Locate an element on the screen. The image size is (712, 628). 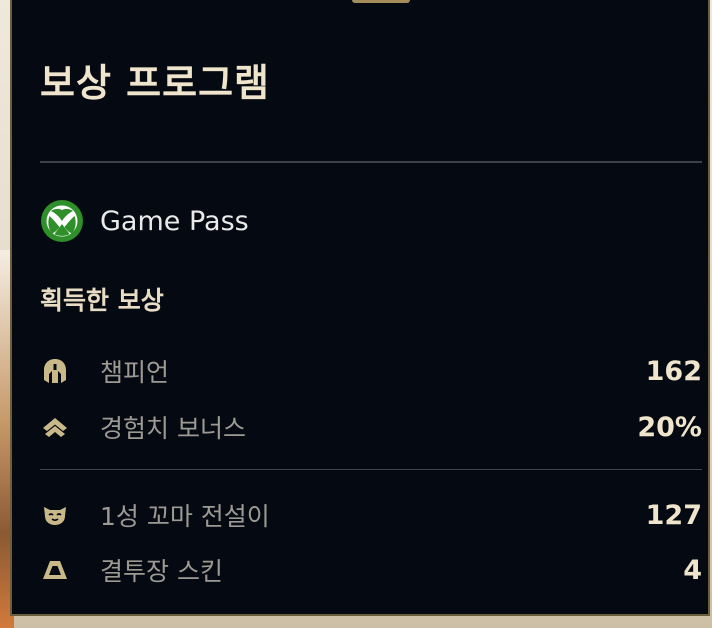
reward-label: 경험치 보너스 is located at coordinates (173, 428).